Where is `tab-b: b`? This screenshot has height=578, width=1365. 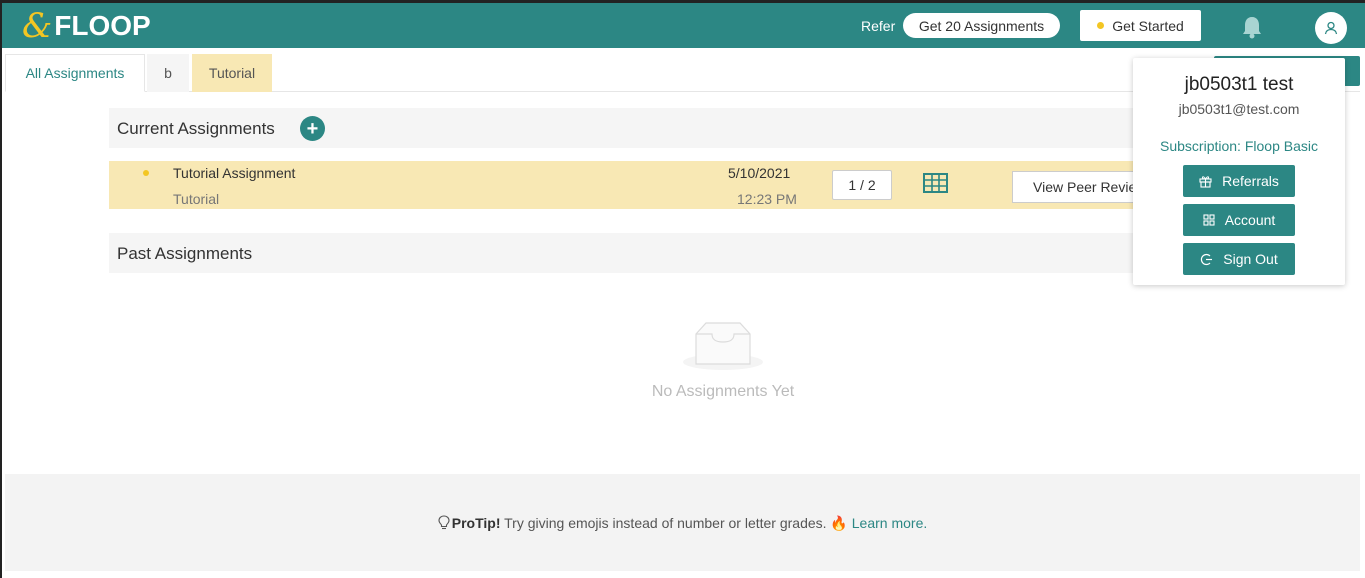 tab-b: b is located at coordinates (168, 73).